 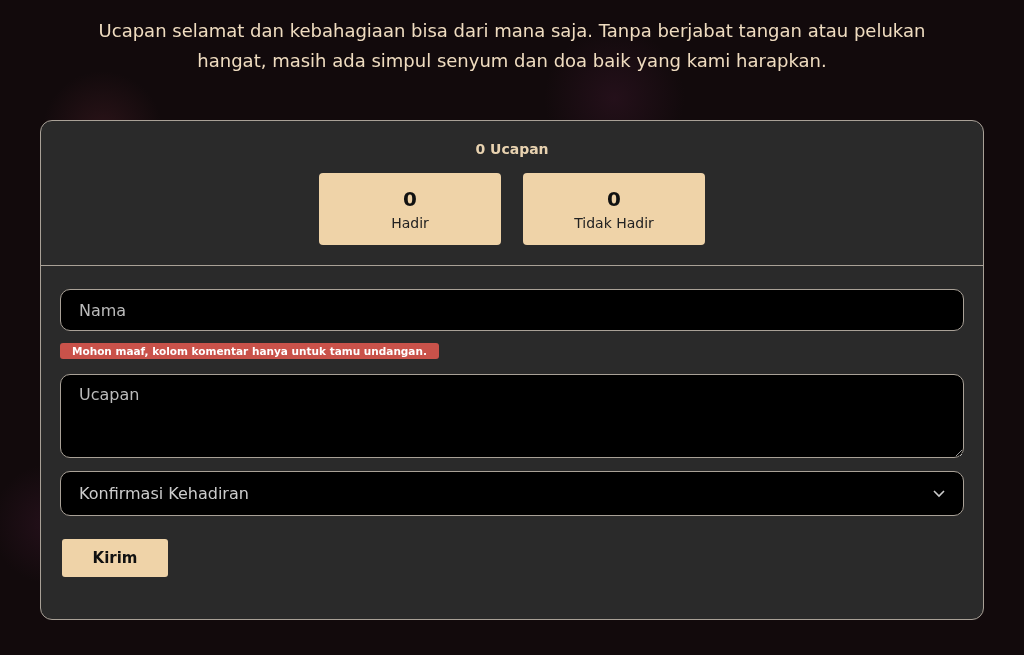 I want to click on submit-button: Kirim, so click(x=115, y=558).